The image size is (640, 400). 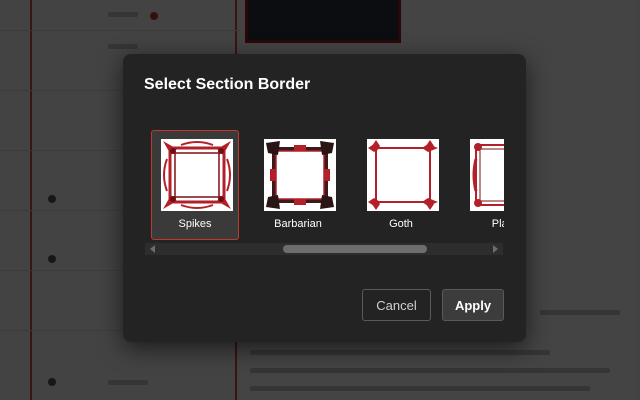 I want to click on border-option-label: Barbarian, so click(x=298, y=224).